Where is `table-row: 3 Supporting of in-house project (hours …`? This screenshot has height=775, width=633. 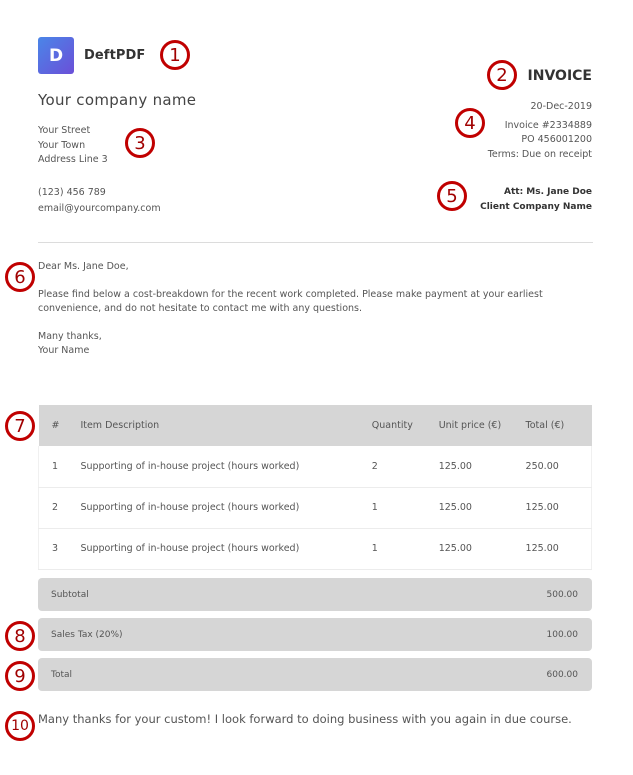
table-row: 3 Supporting of in-house project (hours … is located at coordinates (315, 549).